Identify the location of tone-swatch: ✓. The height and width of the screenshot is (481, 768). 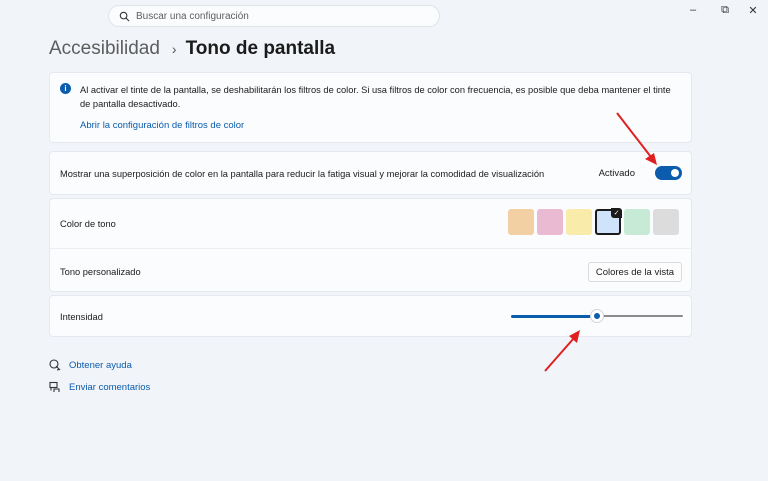
(608, 221).